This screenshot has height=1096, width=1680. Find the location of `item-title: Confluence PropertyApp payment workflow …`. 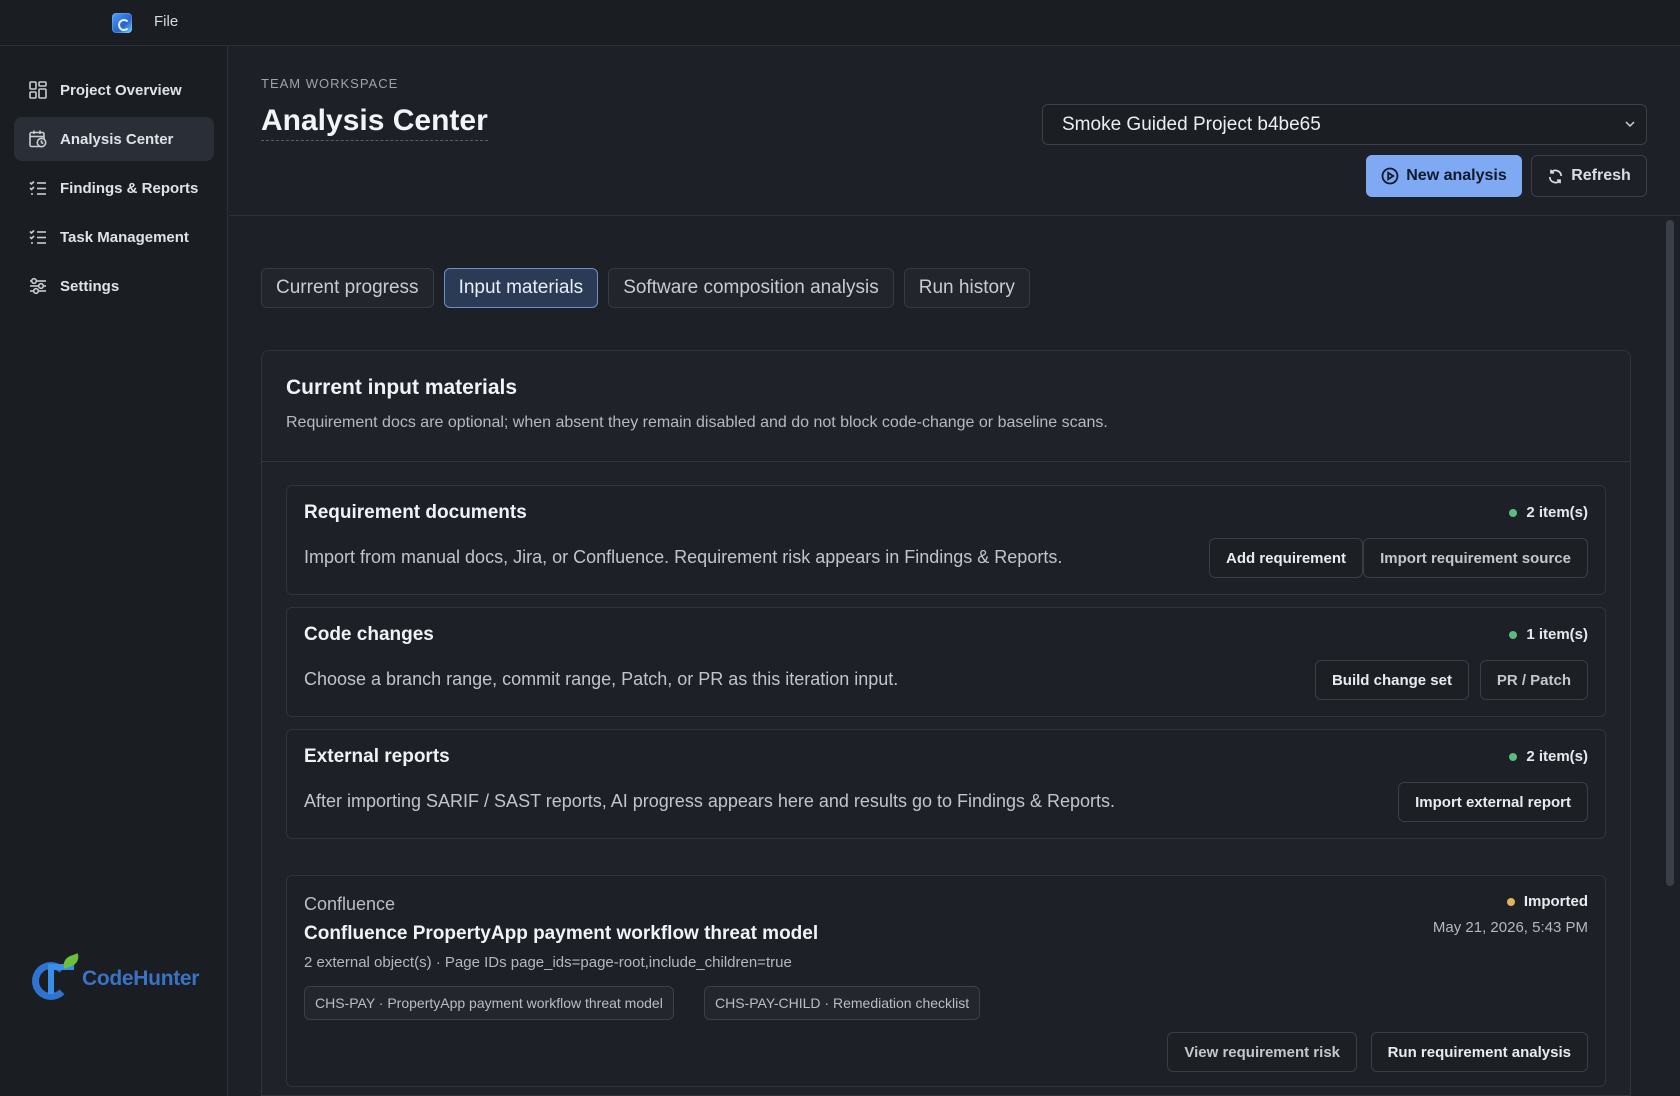

item-title: Confluence PropertyApp payment workflow … is located at coordinates (561, 933).